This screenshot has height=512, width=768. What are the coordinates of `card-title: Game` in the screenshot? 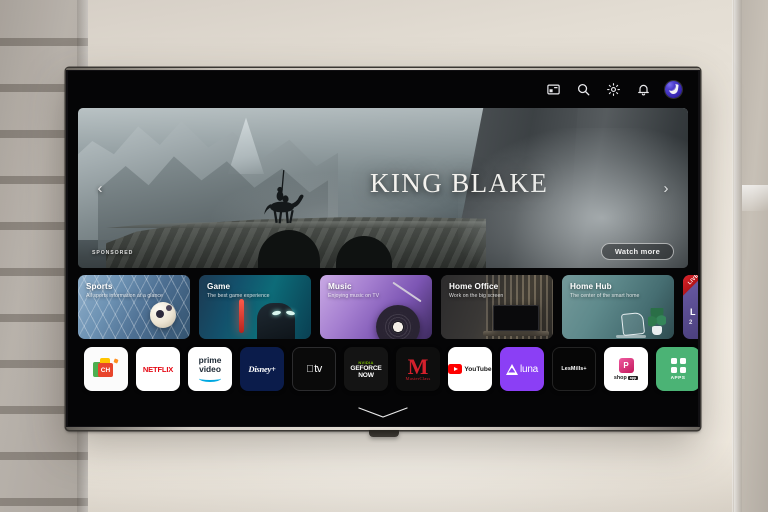 It's located at (219, 286).